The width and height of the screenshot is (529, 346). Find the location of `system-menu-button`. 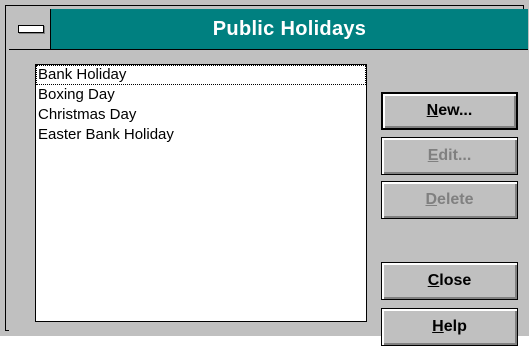

system-menu-button is located at coordinates (30, 29).